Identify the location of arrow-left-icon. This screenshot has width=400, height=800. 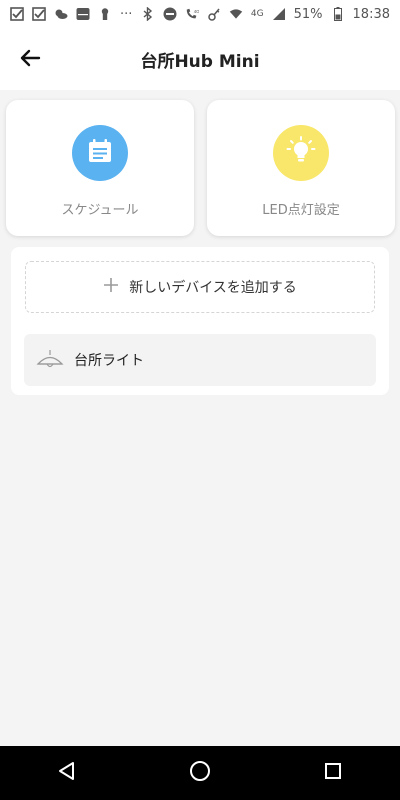
(30, 60).